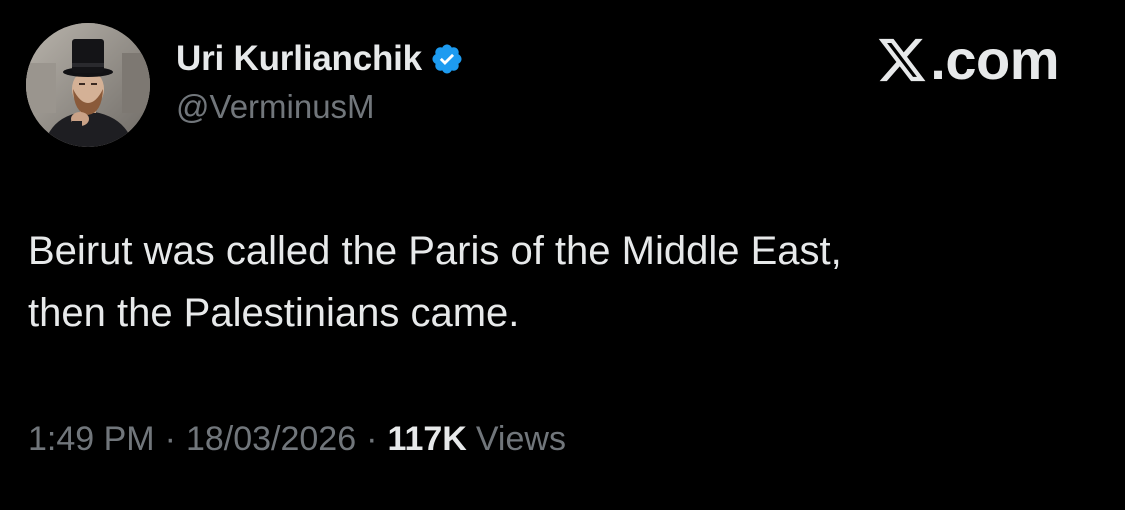 This screenshot has height=510, width=1125. Describe the element at coordinates (902, 60) in the screenshot. I see `x-logo-icon` at that location.